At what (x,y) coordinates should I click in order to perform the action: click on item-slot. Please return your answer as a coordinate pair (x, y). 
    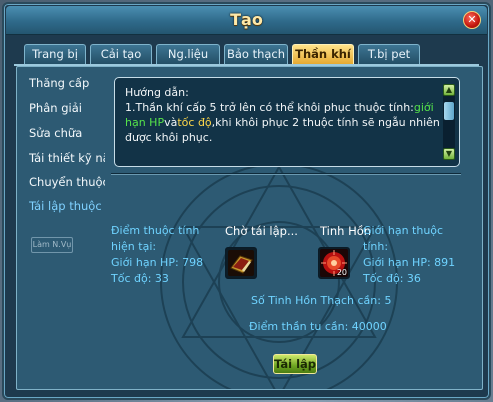
    Looking at the image, I should click on (241, 263).